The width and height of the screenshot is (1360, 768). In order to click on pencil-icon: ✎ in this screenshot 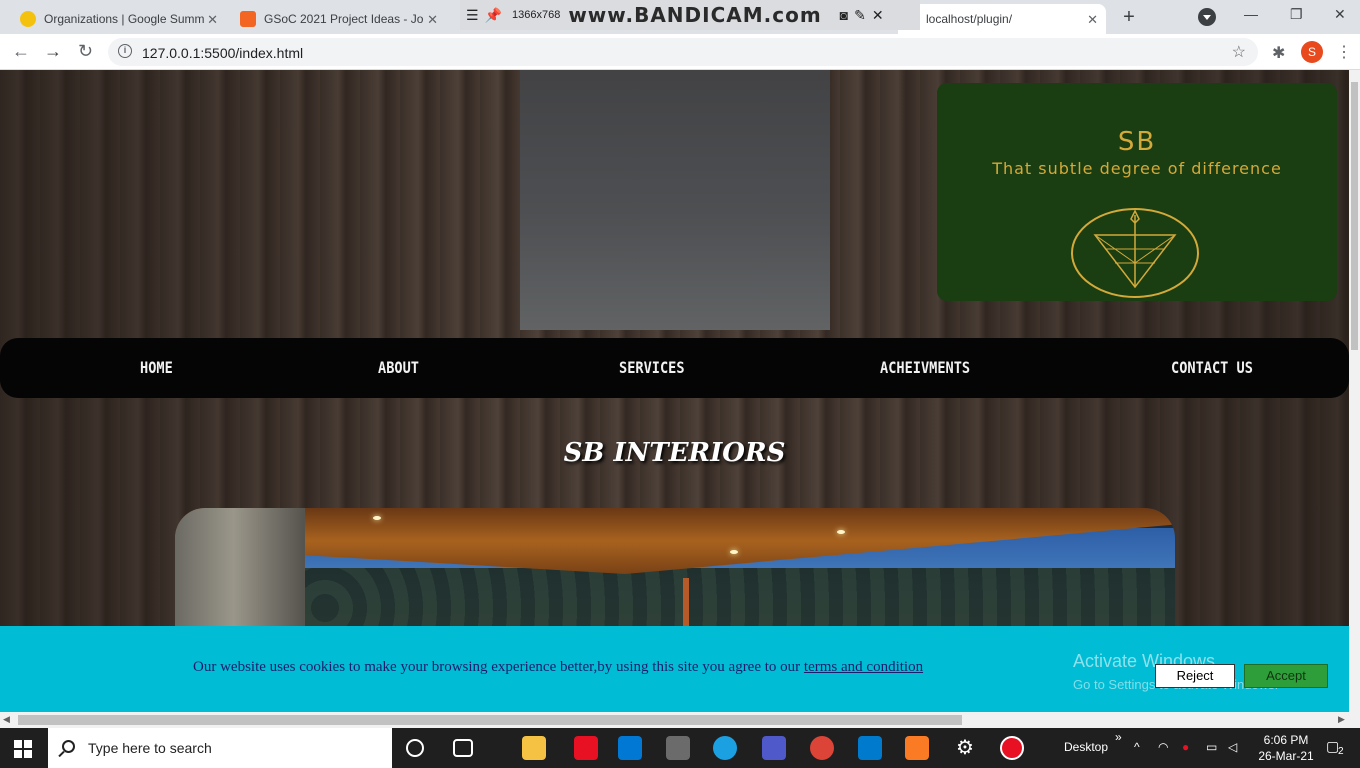, I will do `click(860, 15)`.